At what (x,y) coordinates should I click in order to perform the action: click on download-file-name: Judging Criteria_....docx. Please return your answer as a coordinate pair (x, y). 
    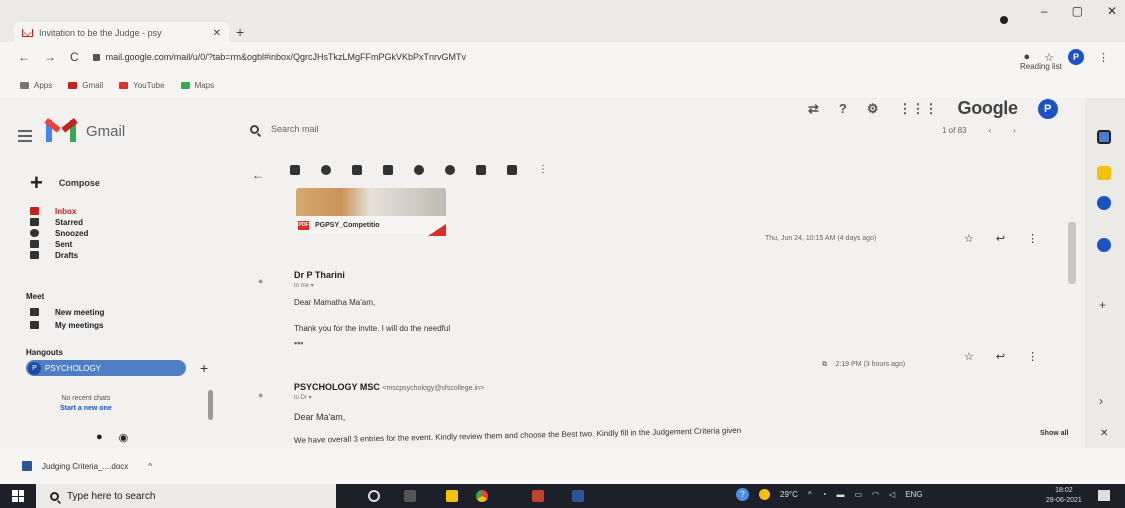
    Looking at the image, I should click on (85, 466).